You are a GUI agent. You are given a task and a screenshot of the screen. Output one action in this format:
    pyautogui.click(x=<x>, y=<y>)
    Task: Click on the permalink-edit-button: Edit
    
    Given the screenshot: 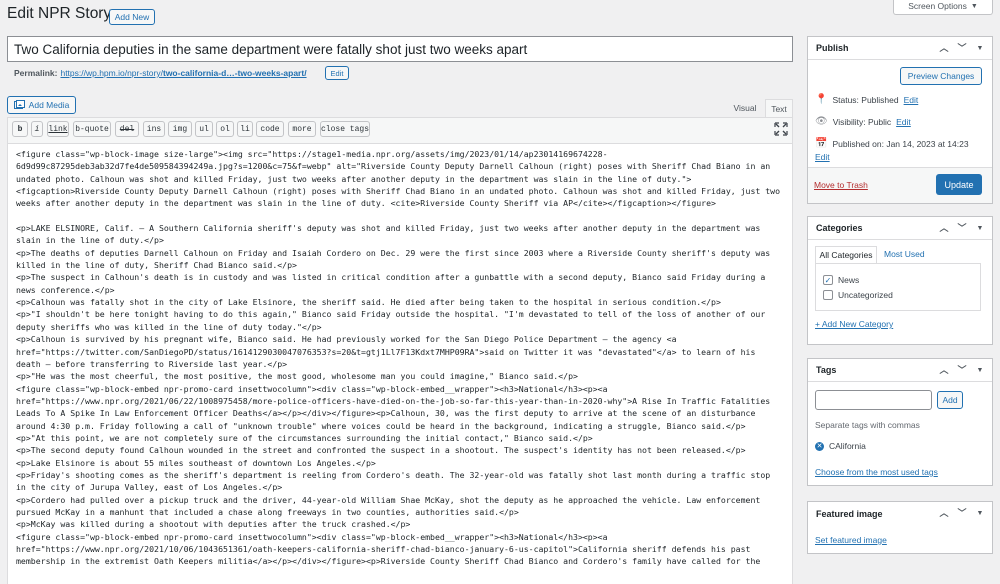 What is the action you would take?
    pyautogui.click(x=337, y=73)
    